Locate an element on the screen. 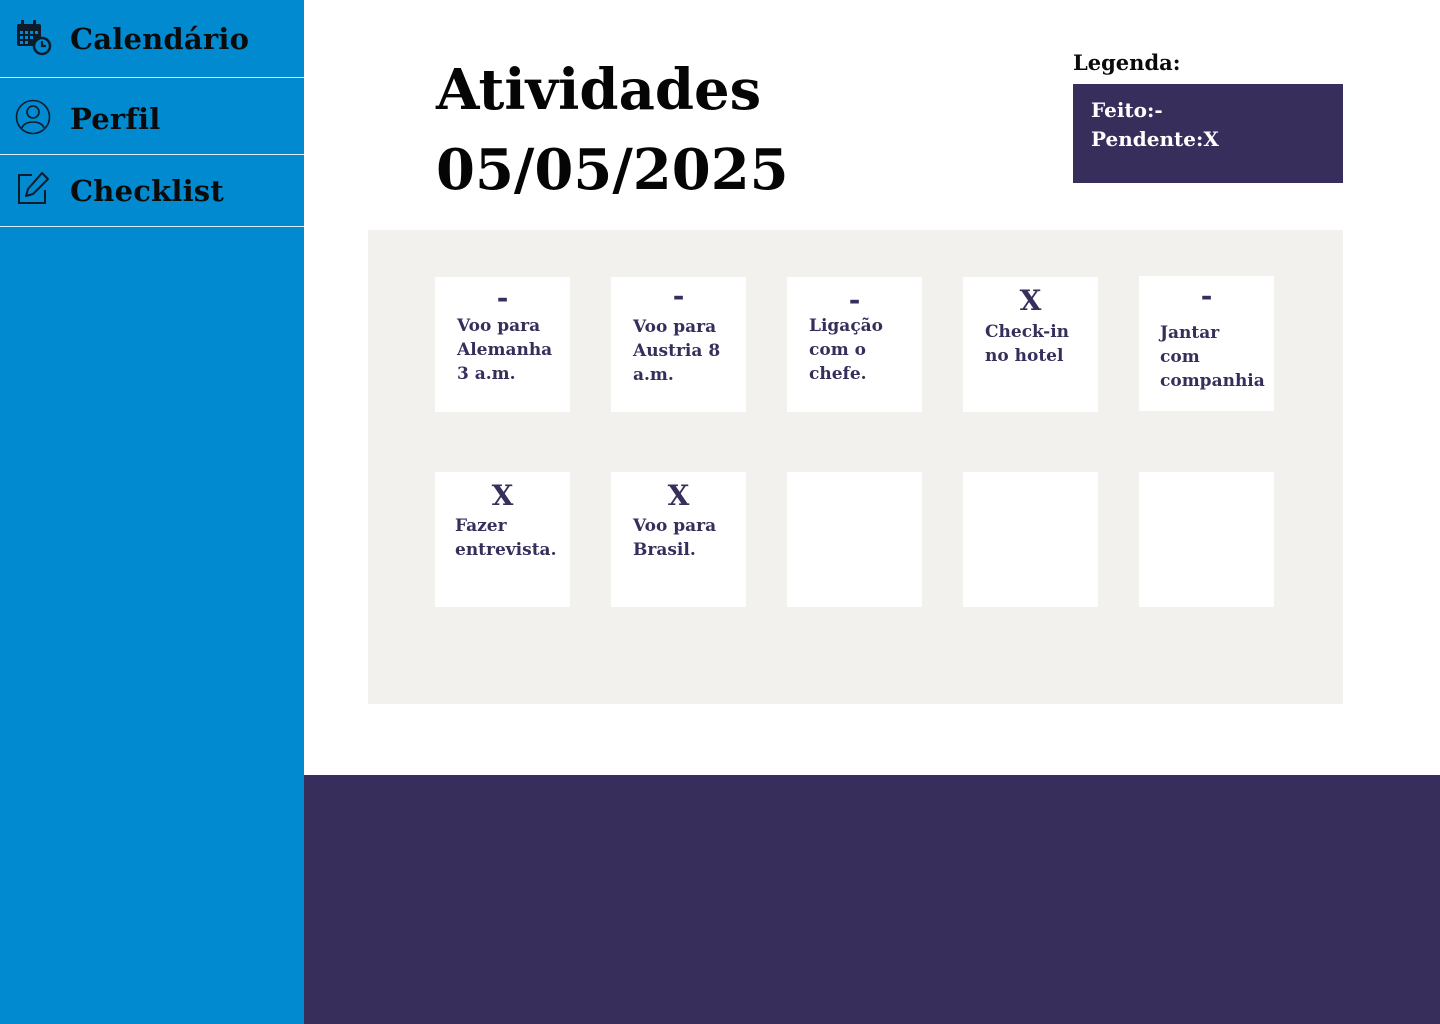 The image size is (1440, 1024). activity-card: - Jantar com companhia is located at coordinates (1206, 343).